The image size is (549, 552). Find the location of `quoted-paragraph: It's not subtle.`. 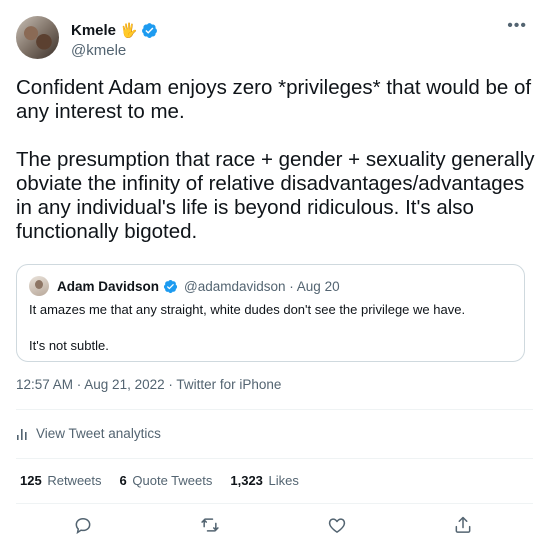

quoted-paragraph: It's not subtle. is located at coordinates (69, 345).